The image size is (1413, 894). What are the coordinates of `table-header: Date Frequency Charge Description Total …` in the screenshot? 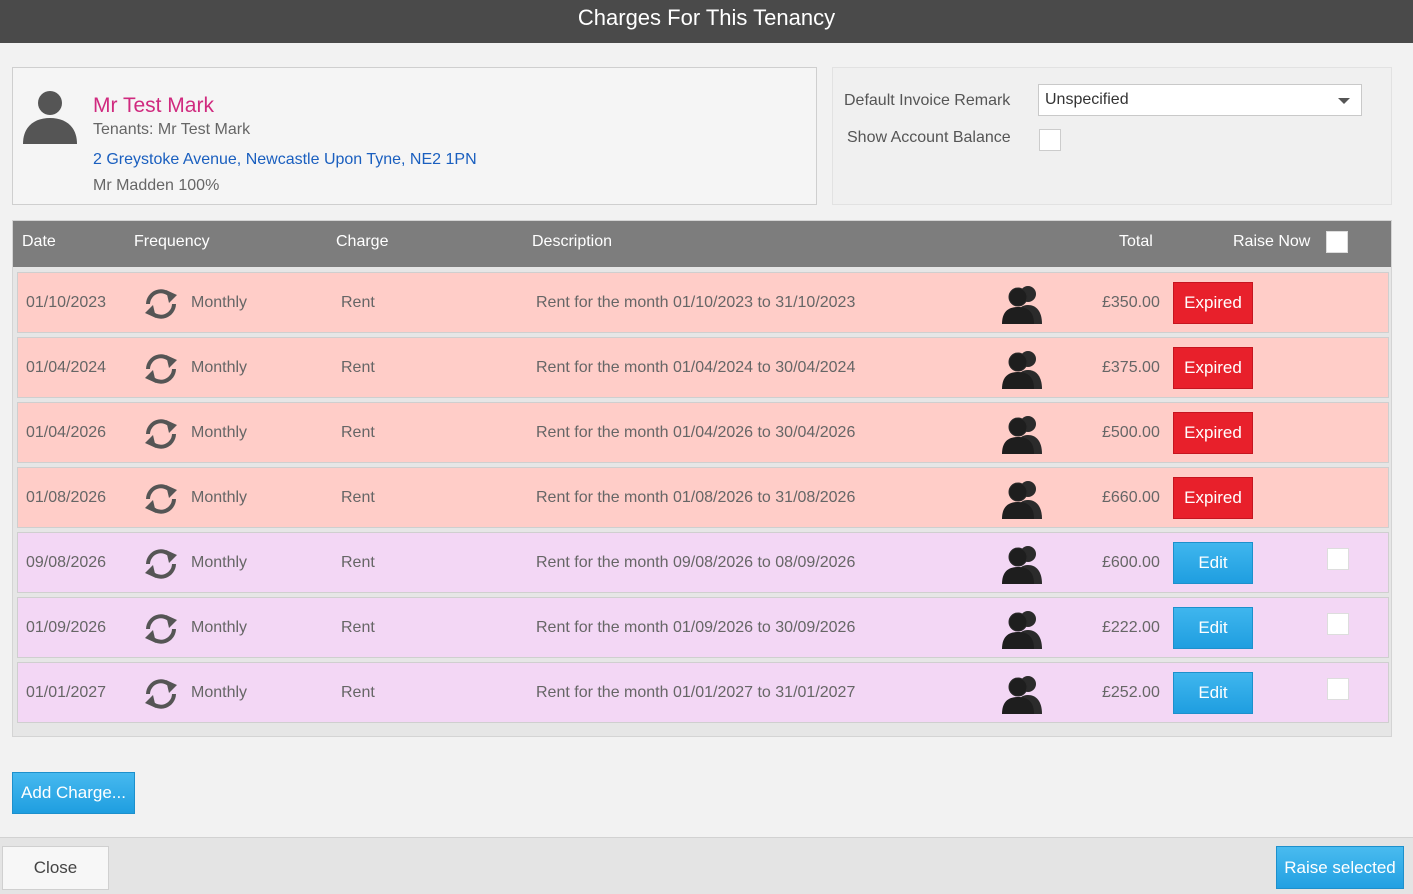 It's located at (702, 244).